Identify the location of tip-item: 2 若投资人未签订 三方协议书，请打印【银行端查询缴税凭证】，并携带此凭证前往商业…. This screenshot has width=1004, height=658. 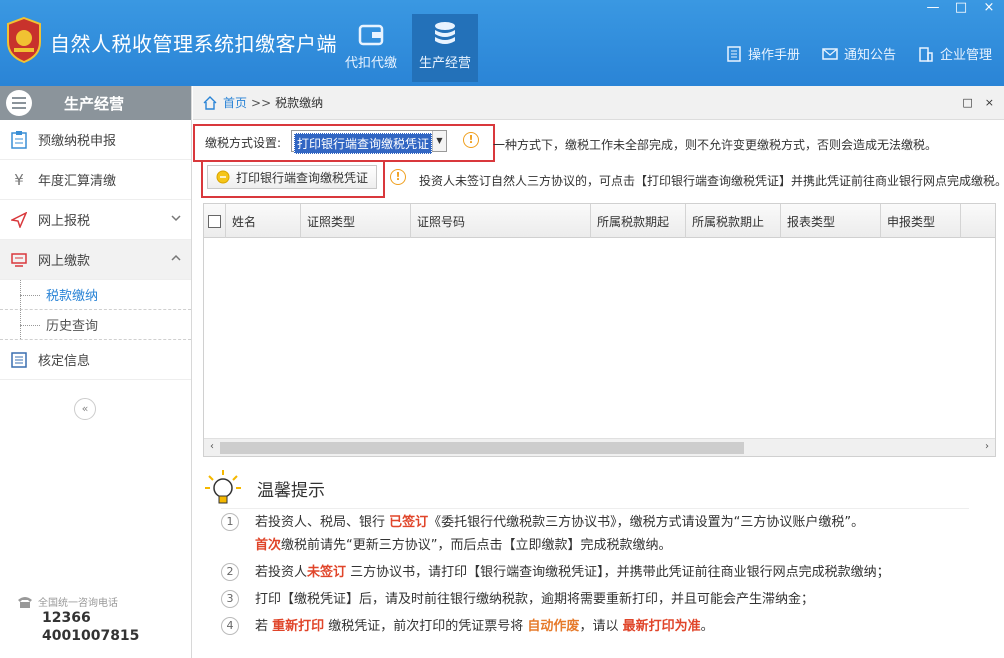
(593, 572).